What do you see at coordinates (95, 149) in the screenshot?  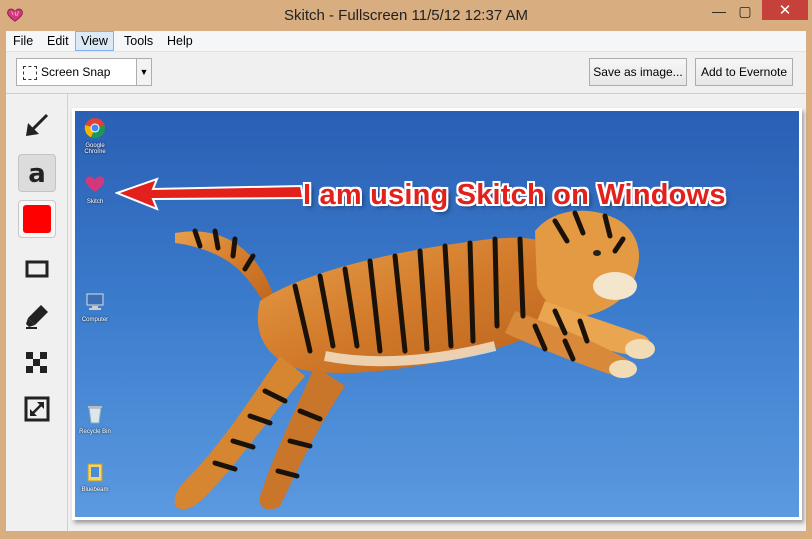 I see `desktop-icon-label: Google Chrome` at bounding box center [95, 149].